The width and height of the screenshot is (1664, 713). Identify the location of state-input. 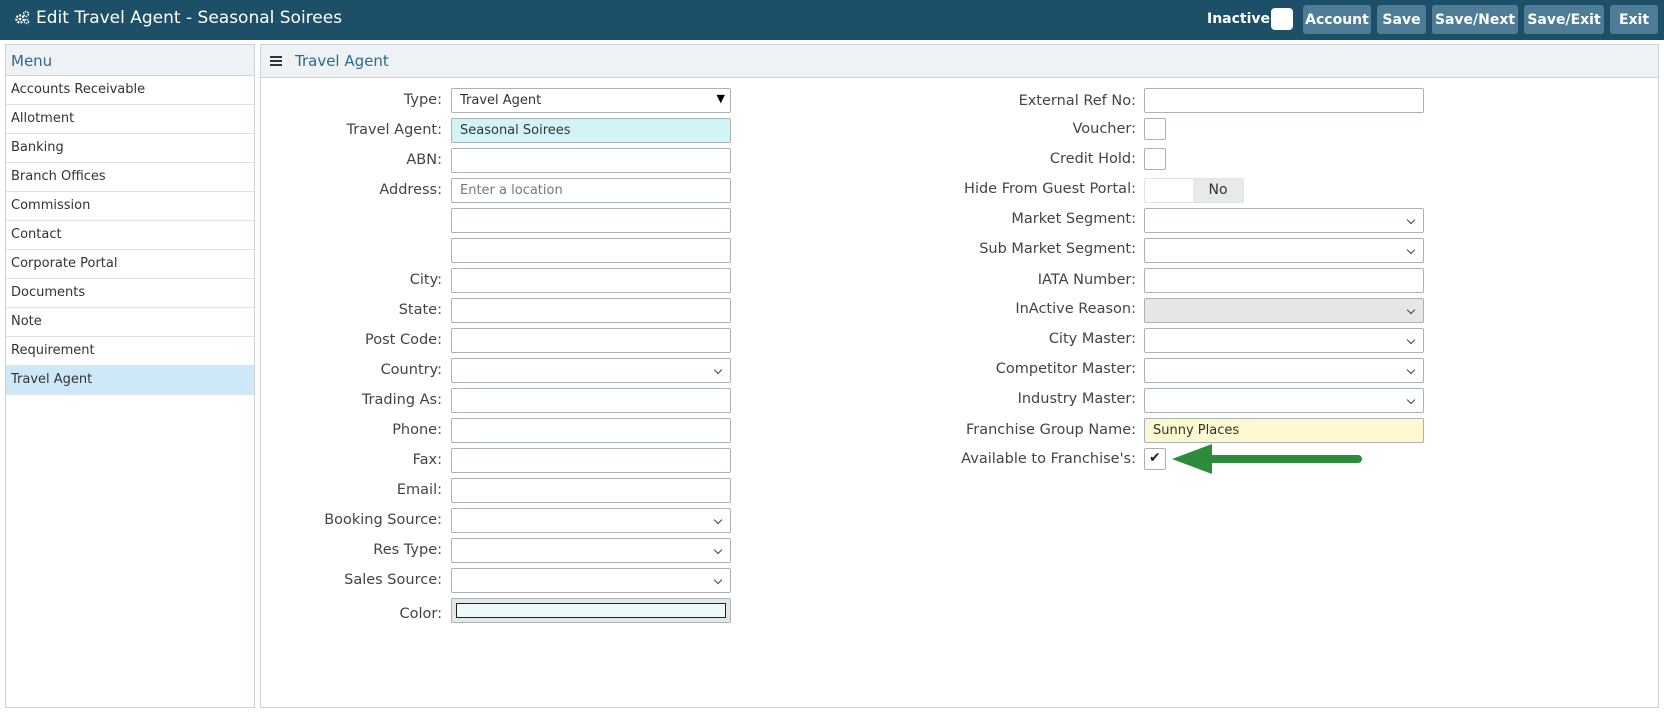
(591, 310).